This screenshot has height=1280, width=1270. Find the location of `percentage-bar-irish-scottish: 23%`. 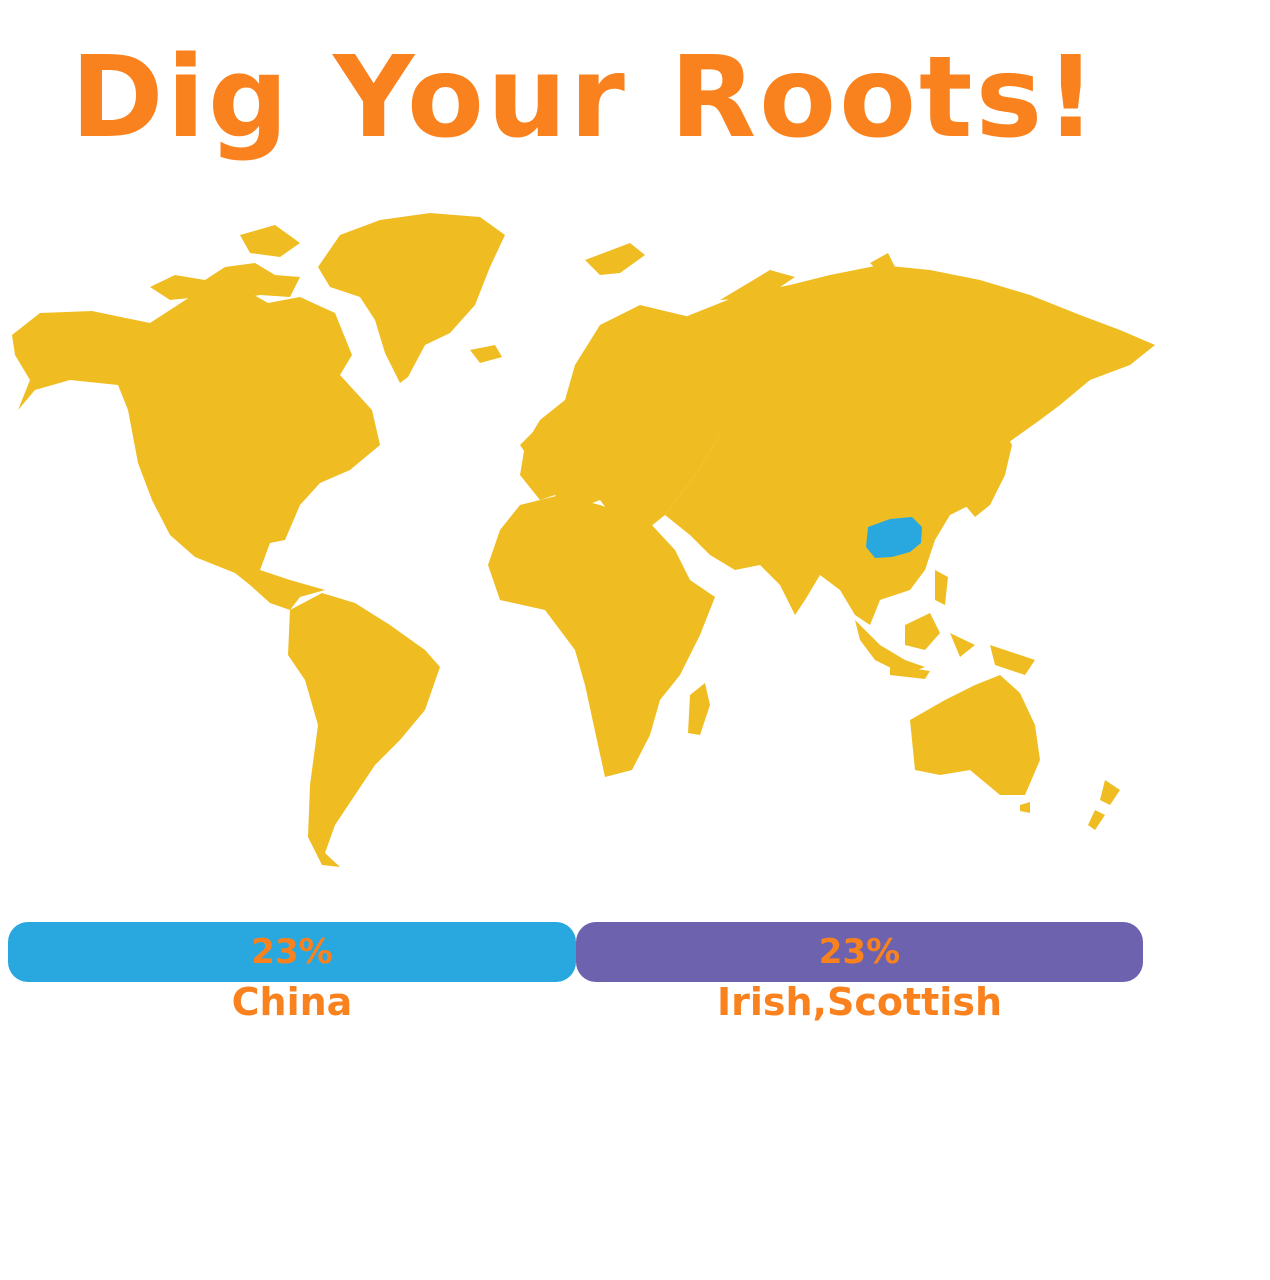

percentage-bar-irish-scottish: 23% is located at coordinates (859, 952).